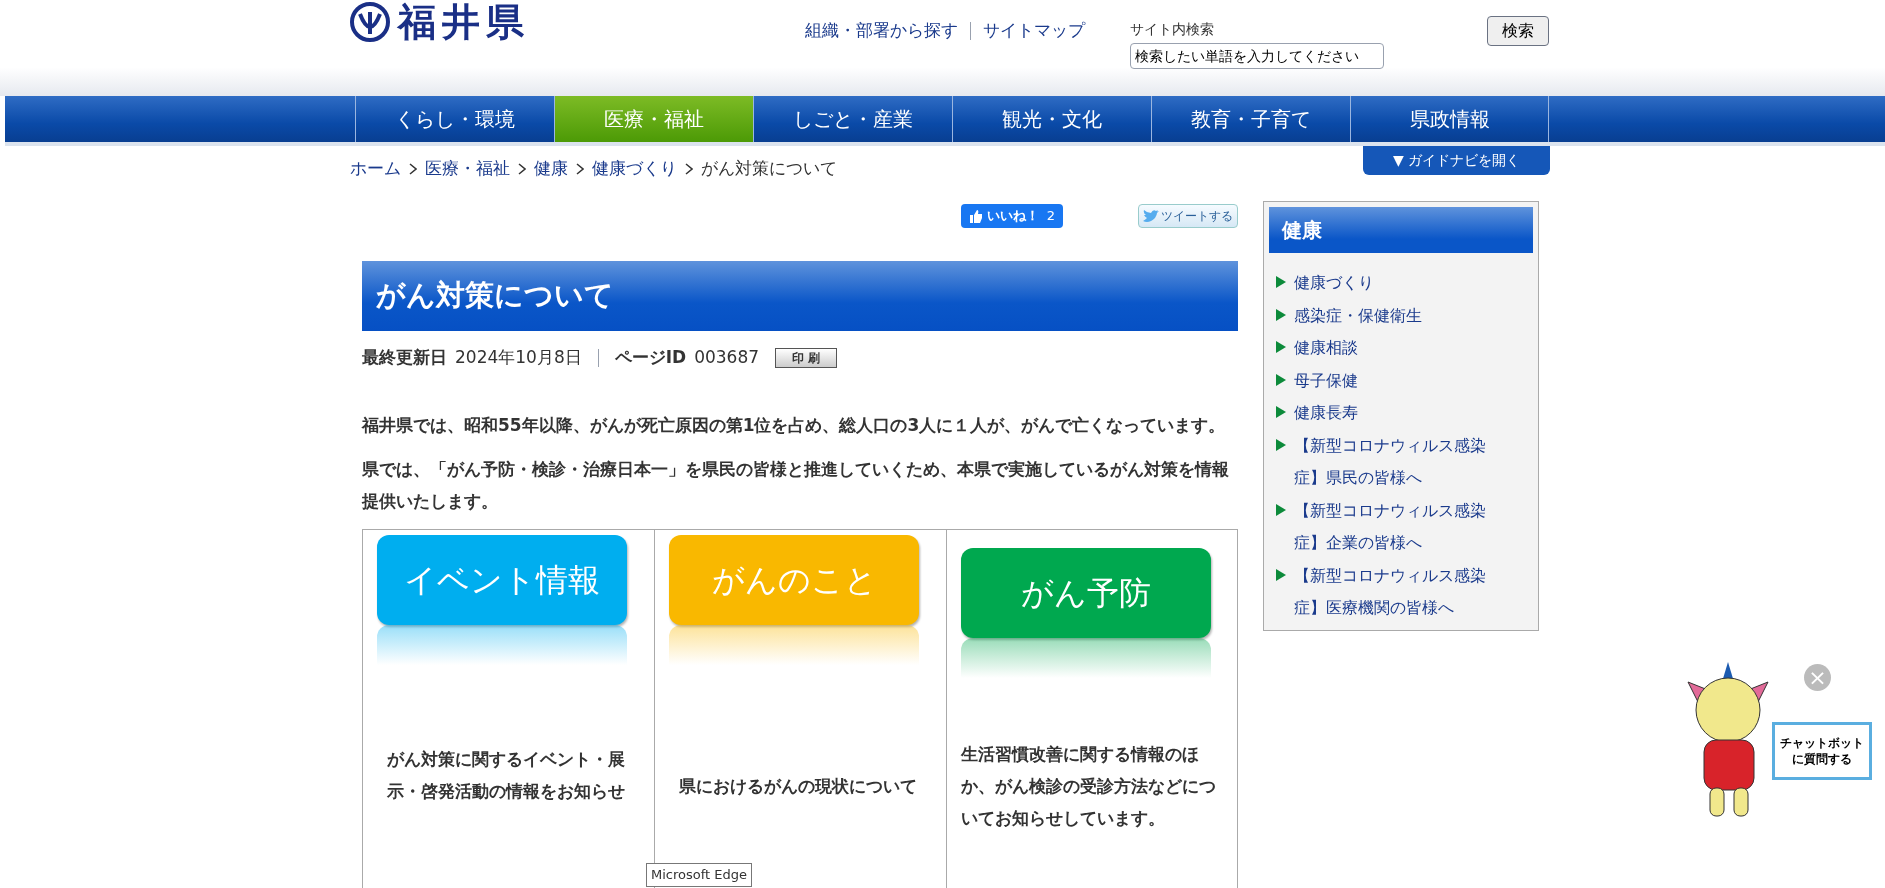  I want to click on nav-tab: 教育・子育て, so click(1250, 119).